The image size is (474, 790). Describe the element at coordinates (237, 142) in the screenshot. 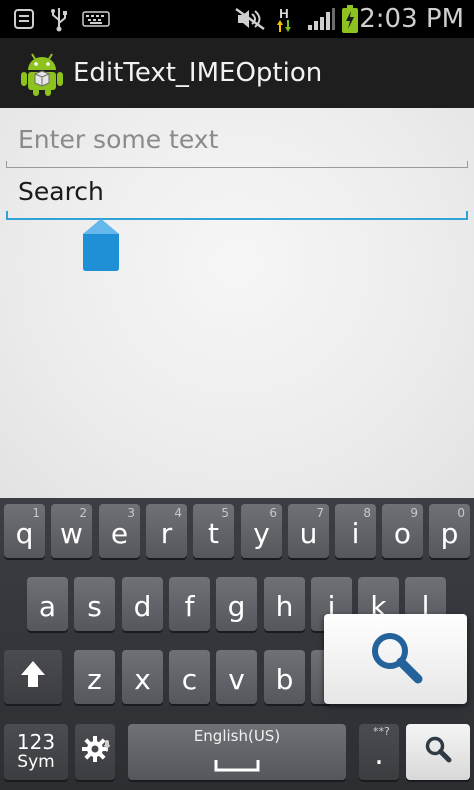

I see `text-input: Enter some text` at that location.